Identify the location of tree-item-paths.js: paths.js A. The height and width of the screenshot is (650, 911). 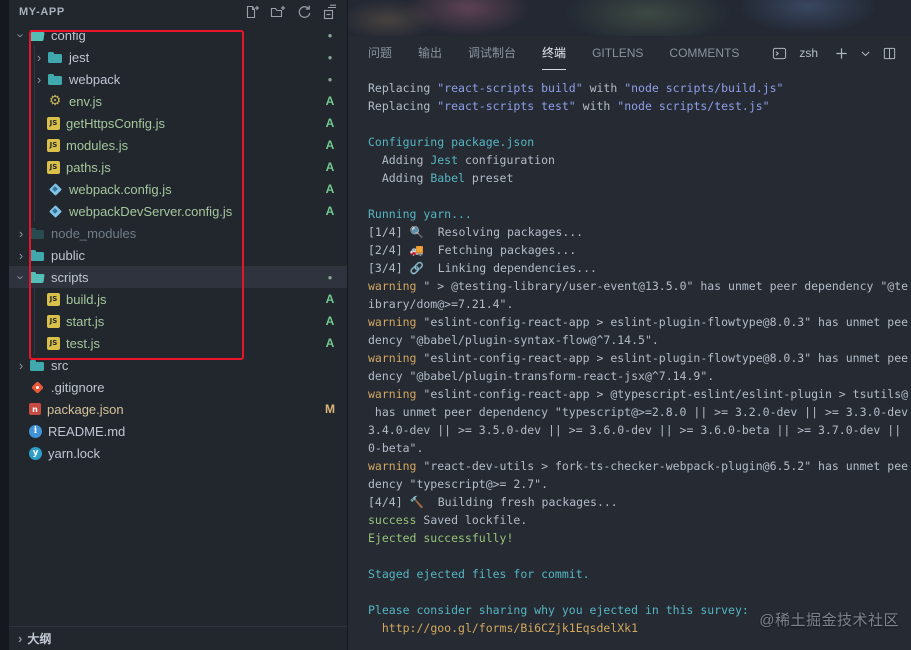
(178, 167).